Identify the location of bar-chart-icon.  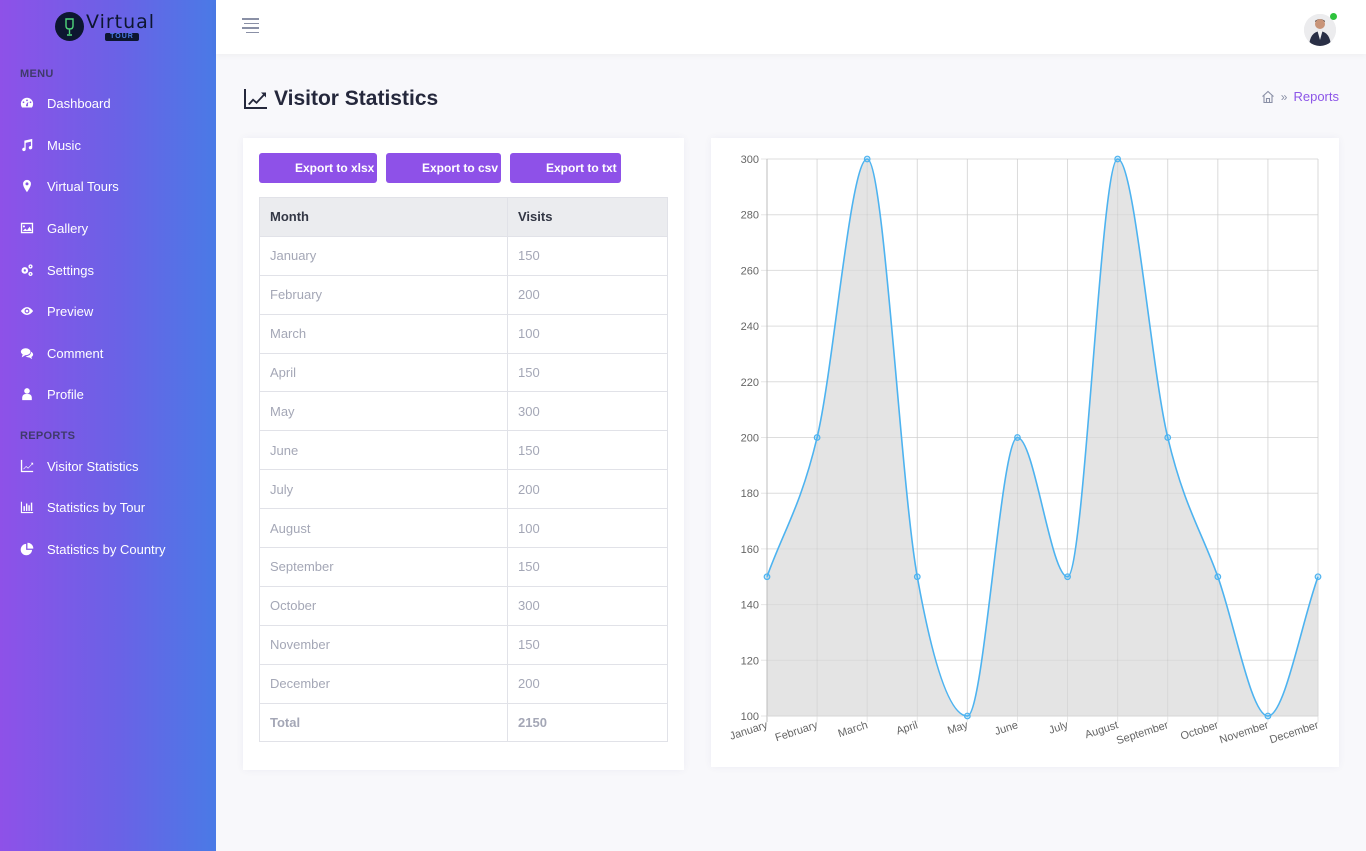
(27, 507).